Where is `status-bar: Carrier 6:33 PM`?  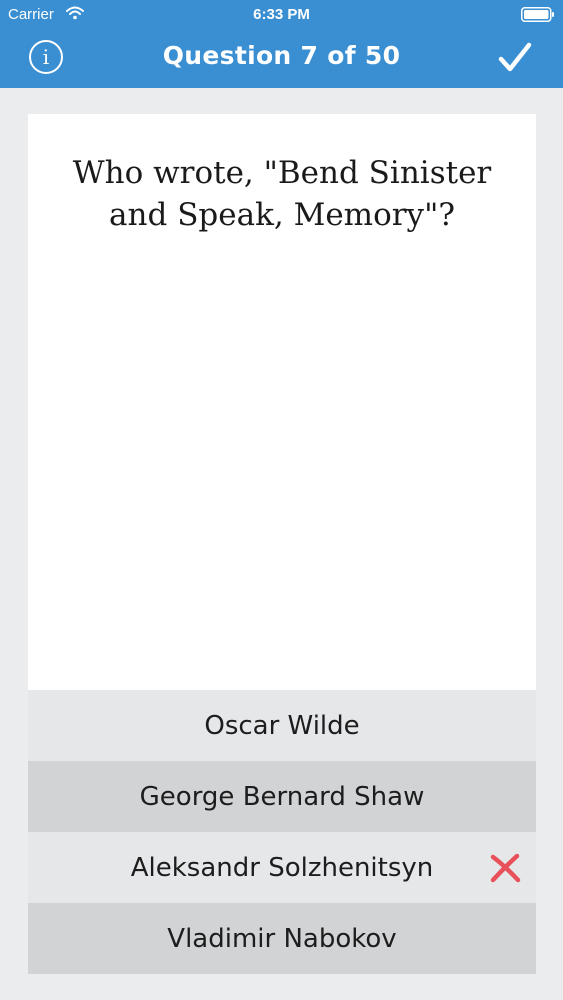
status-bar: Carrier 6:33 PM is located at coordinates (281, 15).